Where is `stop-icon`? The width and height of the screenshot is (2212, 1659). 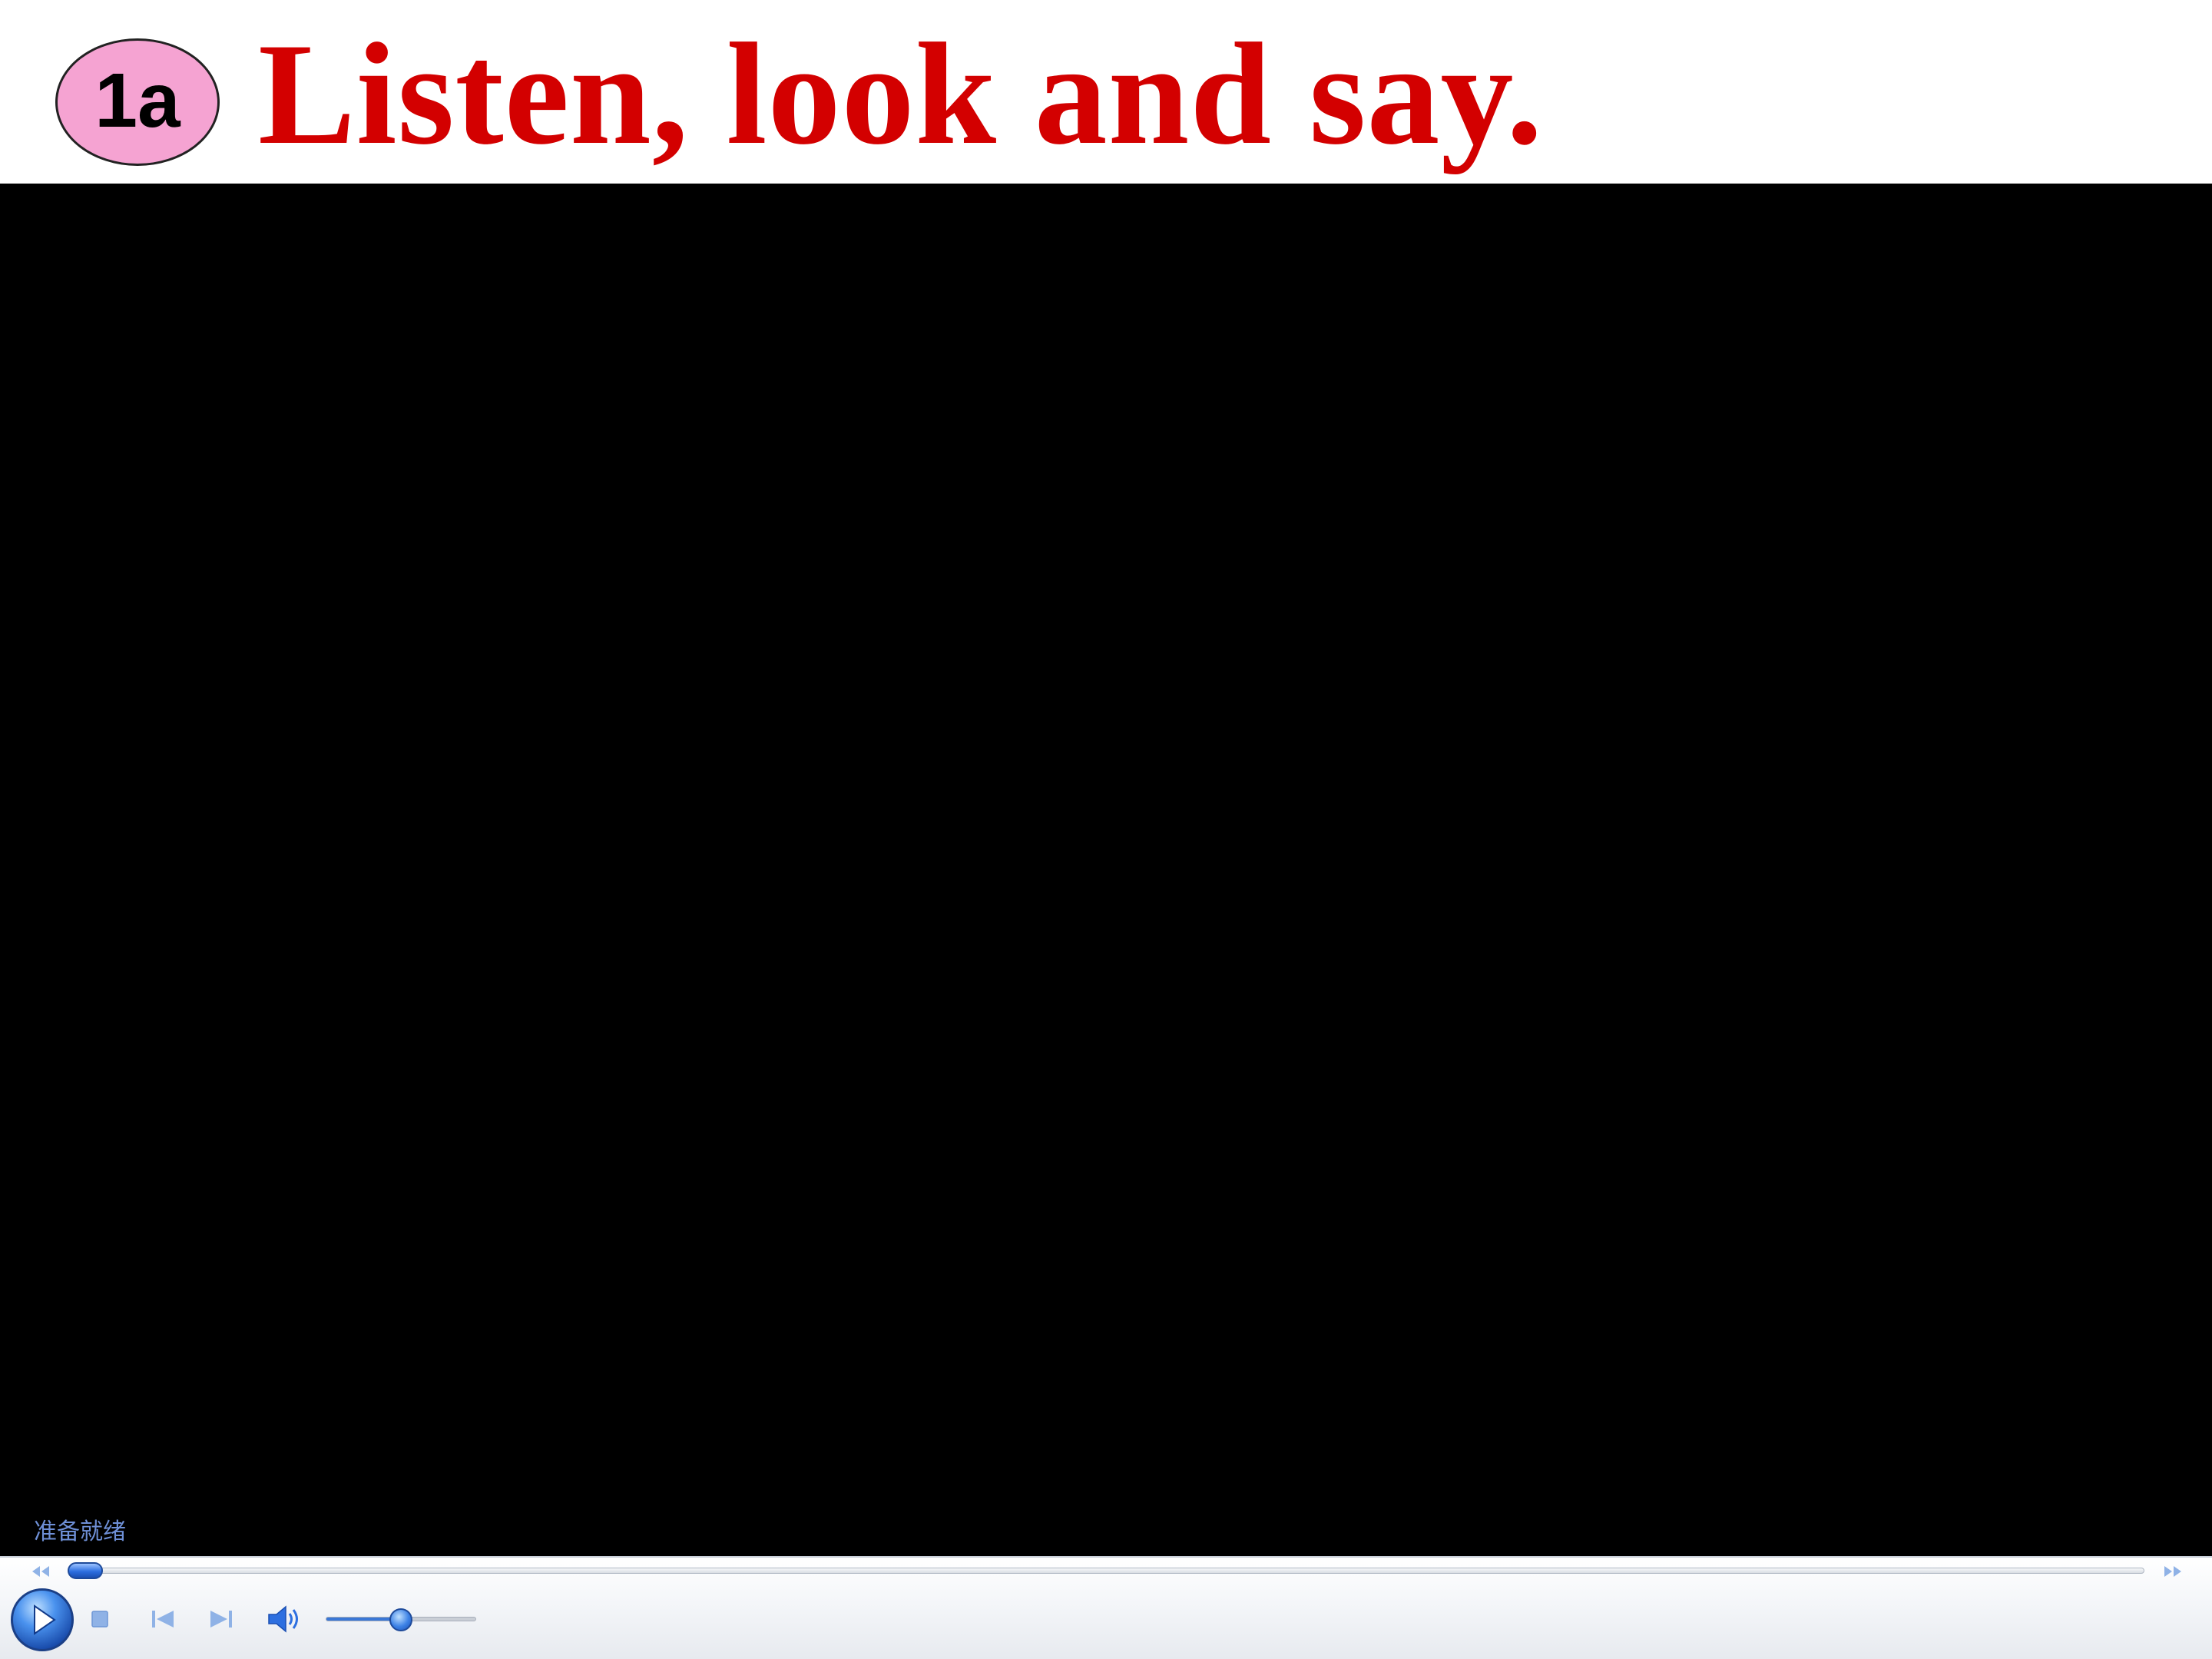 stop-icon is located at coordinates (99, 1619).